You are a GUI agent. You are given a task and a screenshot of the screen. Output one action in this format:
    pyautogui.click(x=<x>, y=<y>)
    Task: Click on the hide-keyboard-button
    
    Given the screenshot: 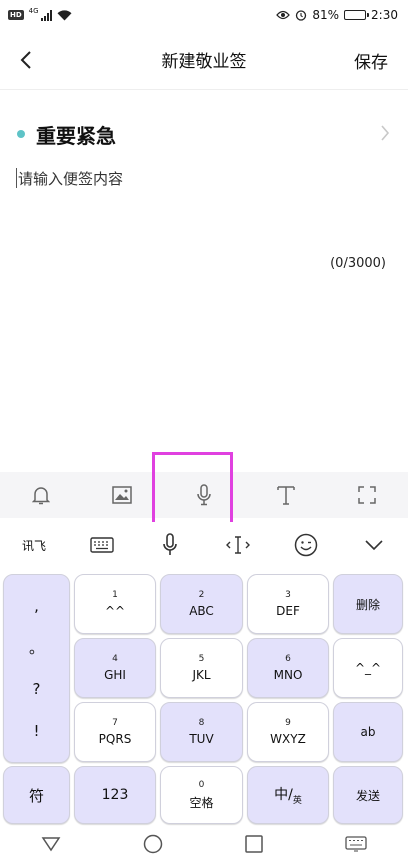 What is the action you would take?
    pyautogui.click(x=374, y=545)
    